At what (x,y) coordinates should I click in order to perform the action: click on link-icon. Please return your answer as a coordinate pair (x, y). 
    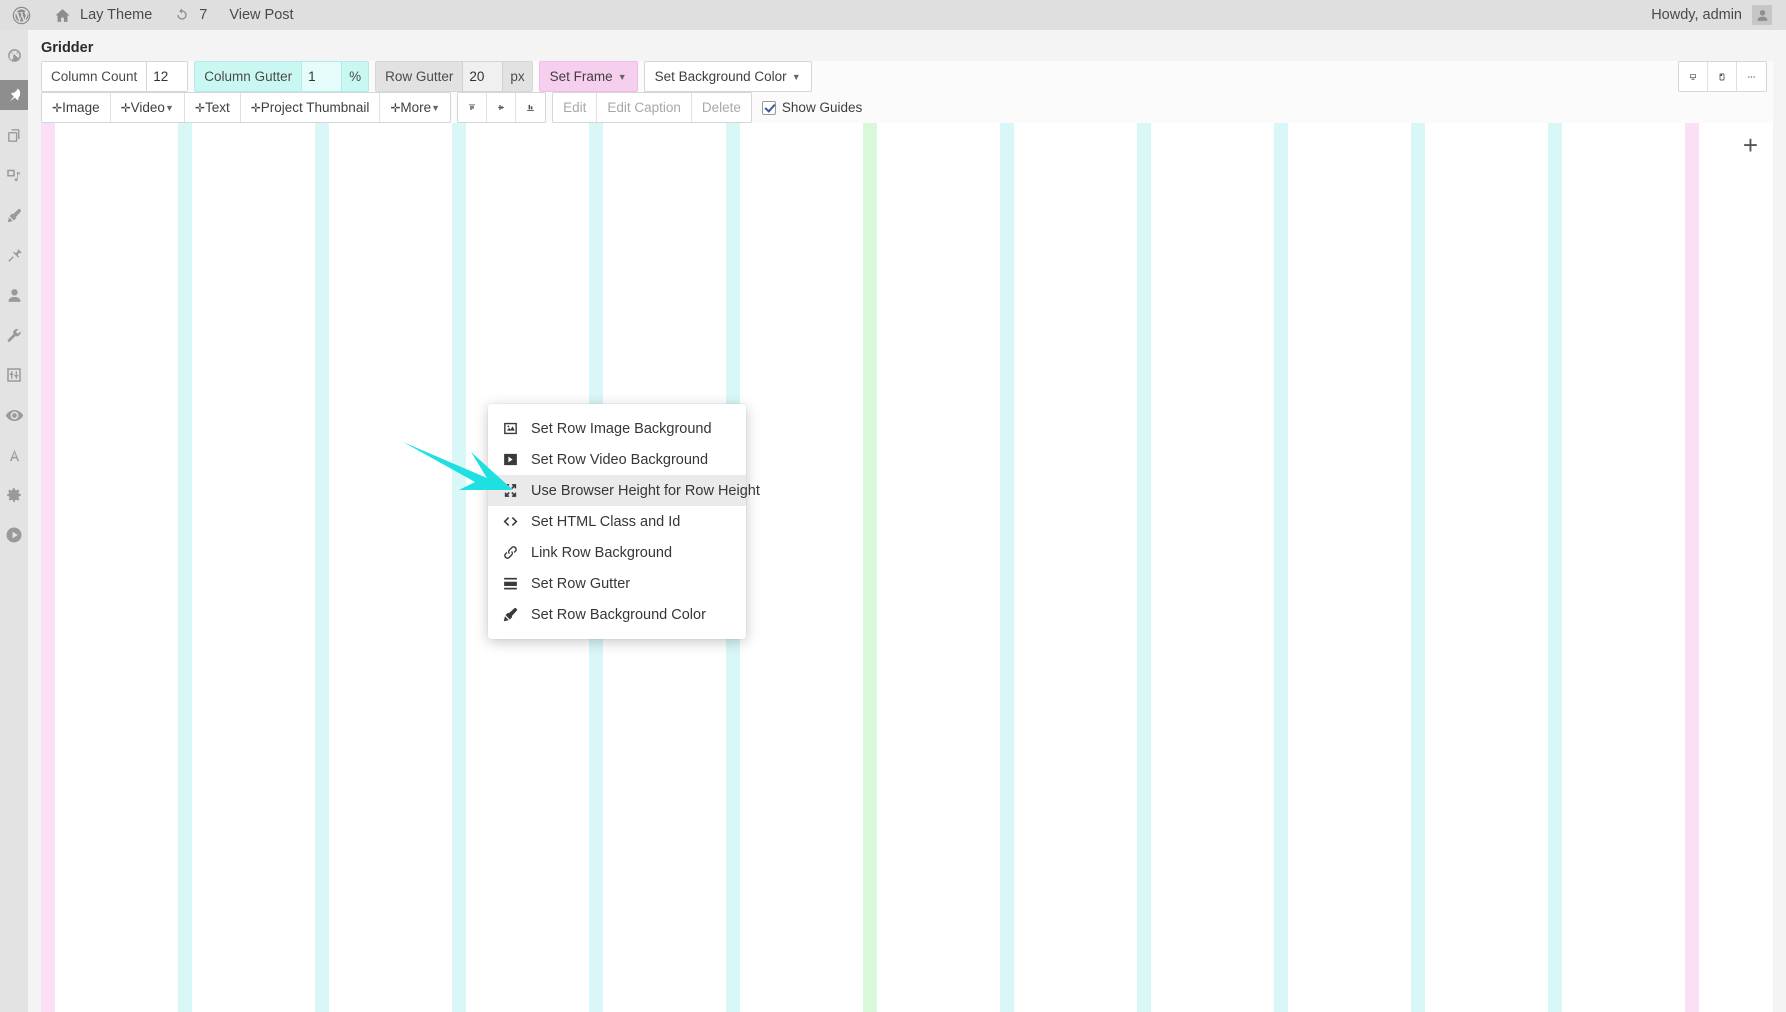
    Looking at the image, I should click on (510, 552).